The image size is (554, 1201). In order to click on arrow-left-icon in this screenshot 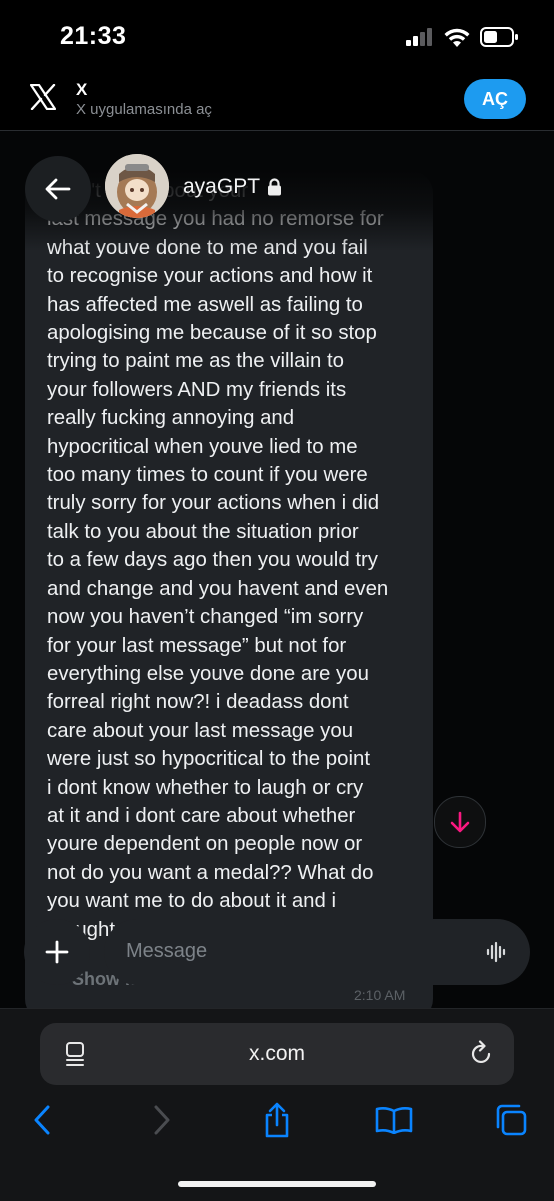, I will do `click(58, 189)`.